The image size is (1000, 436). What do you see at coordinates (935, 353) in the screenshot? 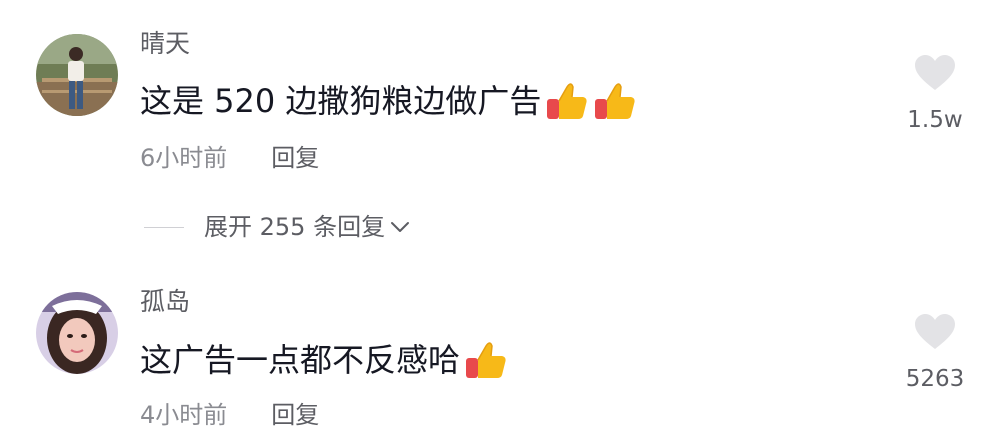
I see `like-area: 5263` at bounding box center [935, 353].